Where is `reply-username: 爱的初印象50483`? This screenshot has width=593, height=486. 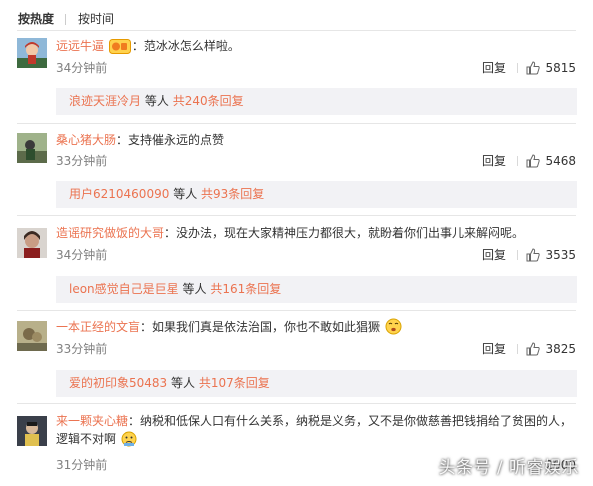
reply-username: 爱的初印象50483 is located at coordinates (118, 383).